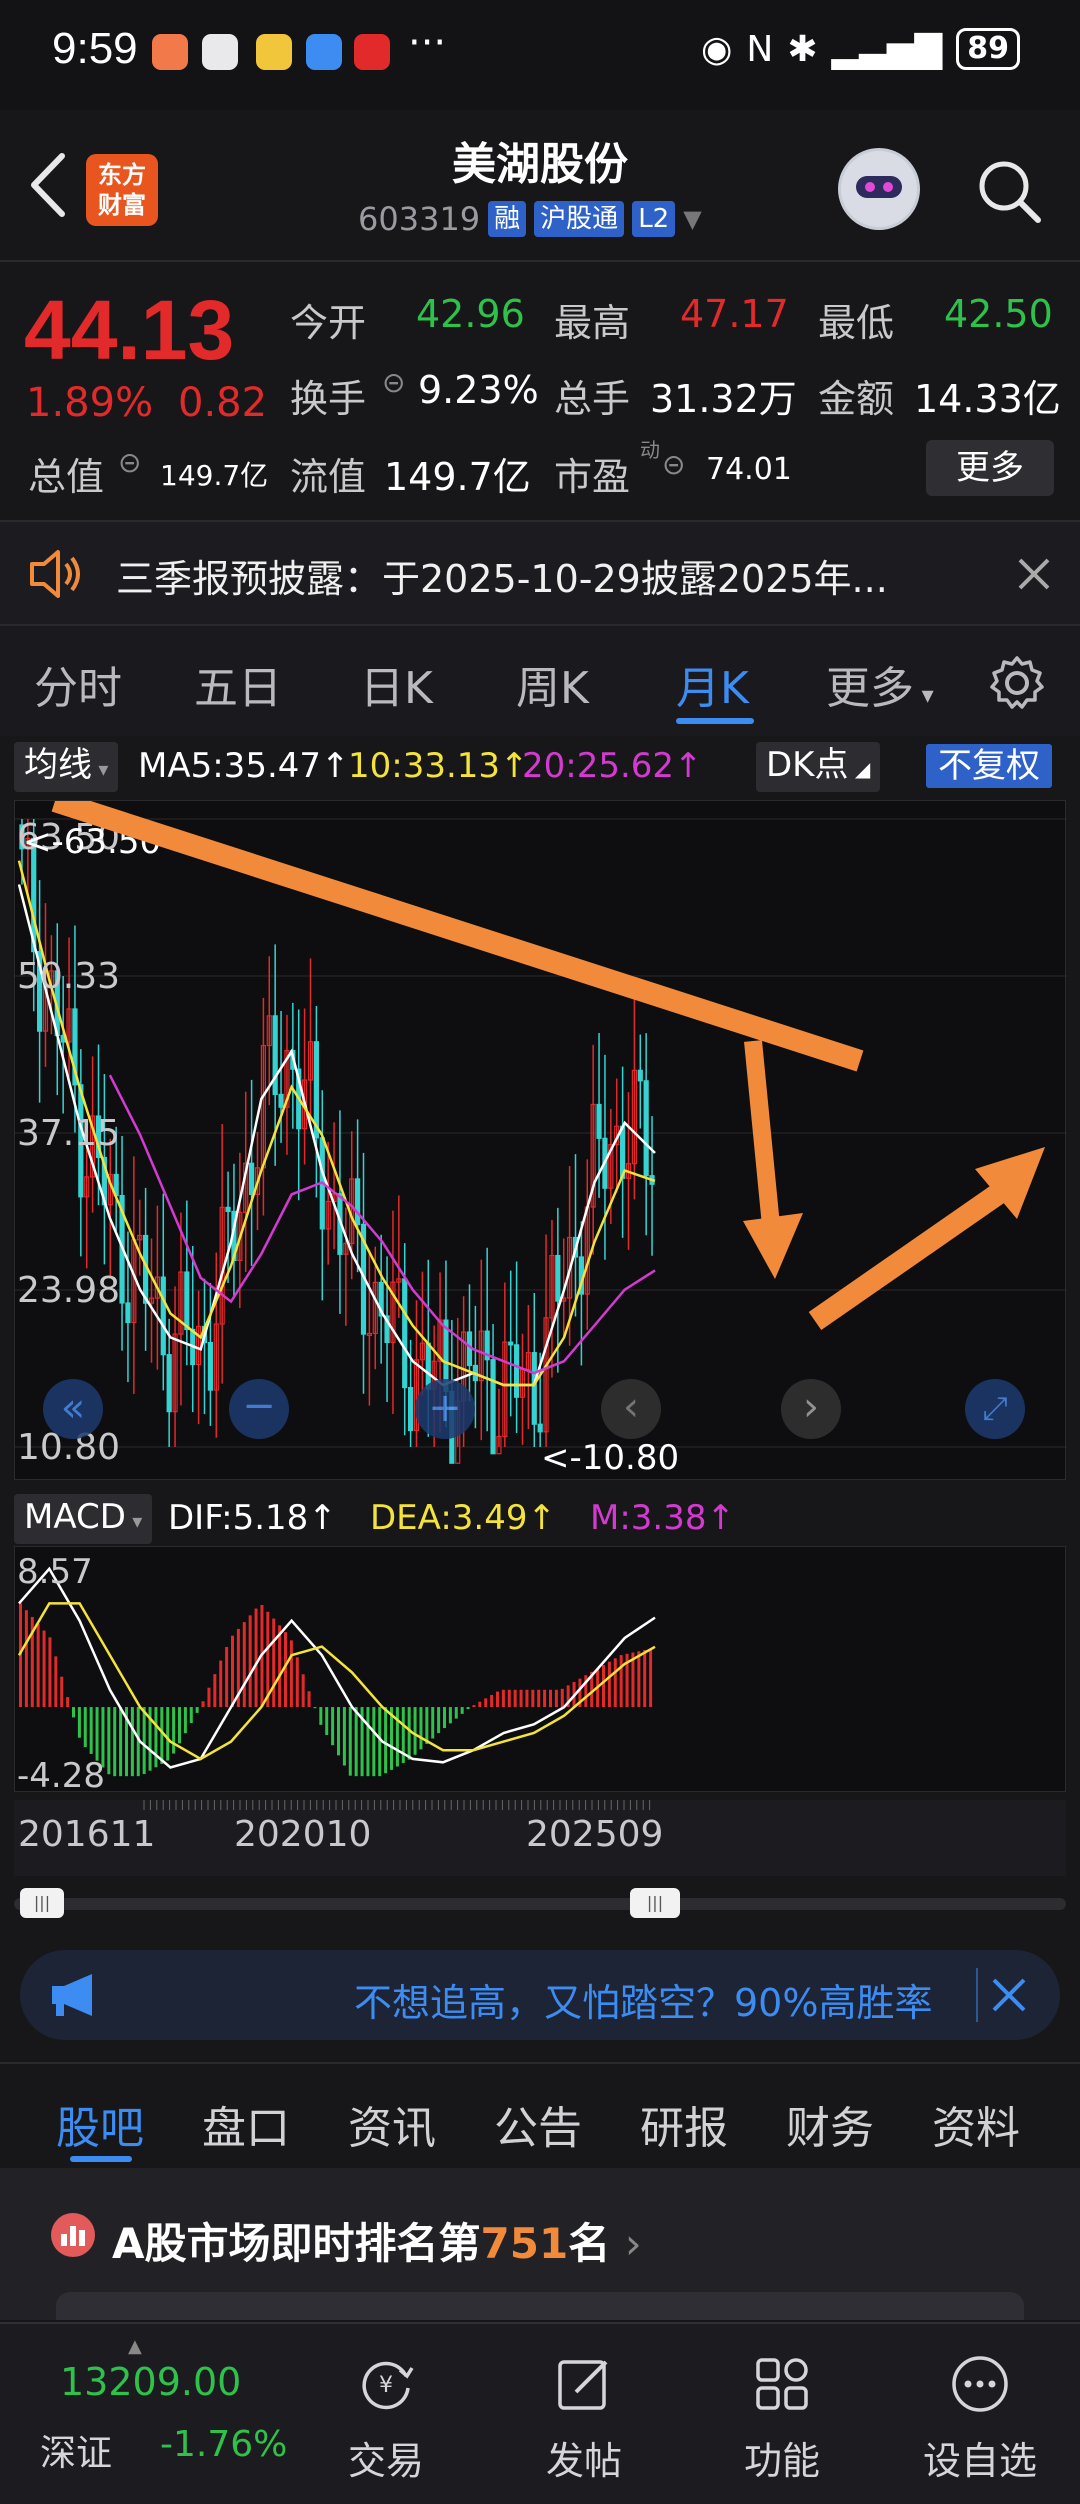 The width and height of the screenshot is (1080, 2504). Describe the element at coordinates (445, 1409) in the screenshot. I see `zoom-in-icon: +` at that location.